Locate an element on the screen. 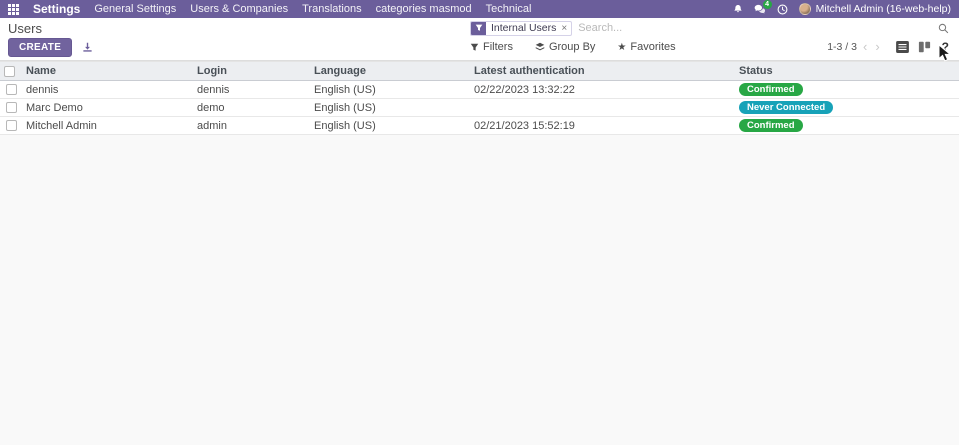 The image size is (959, 445). user-menu: Mitchell Admin (16-web-help) is located at coordinates (874, 9).